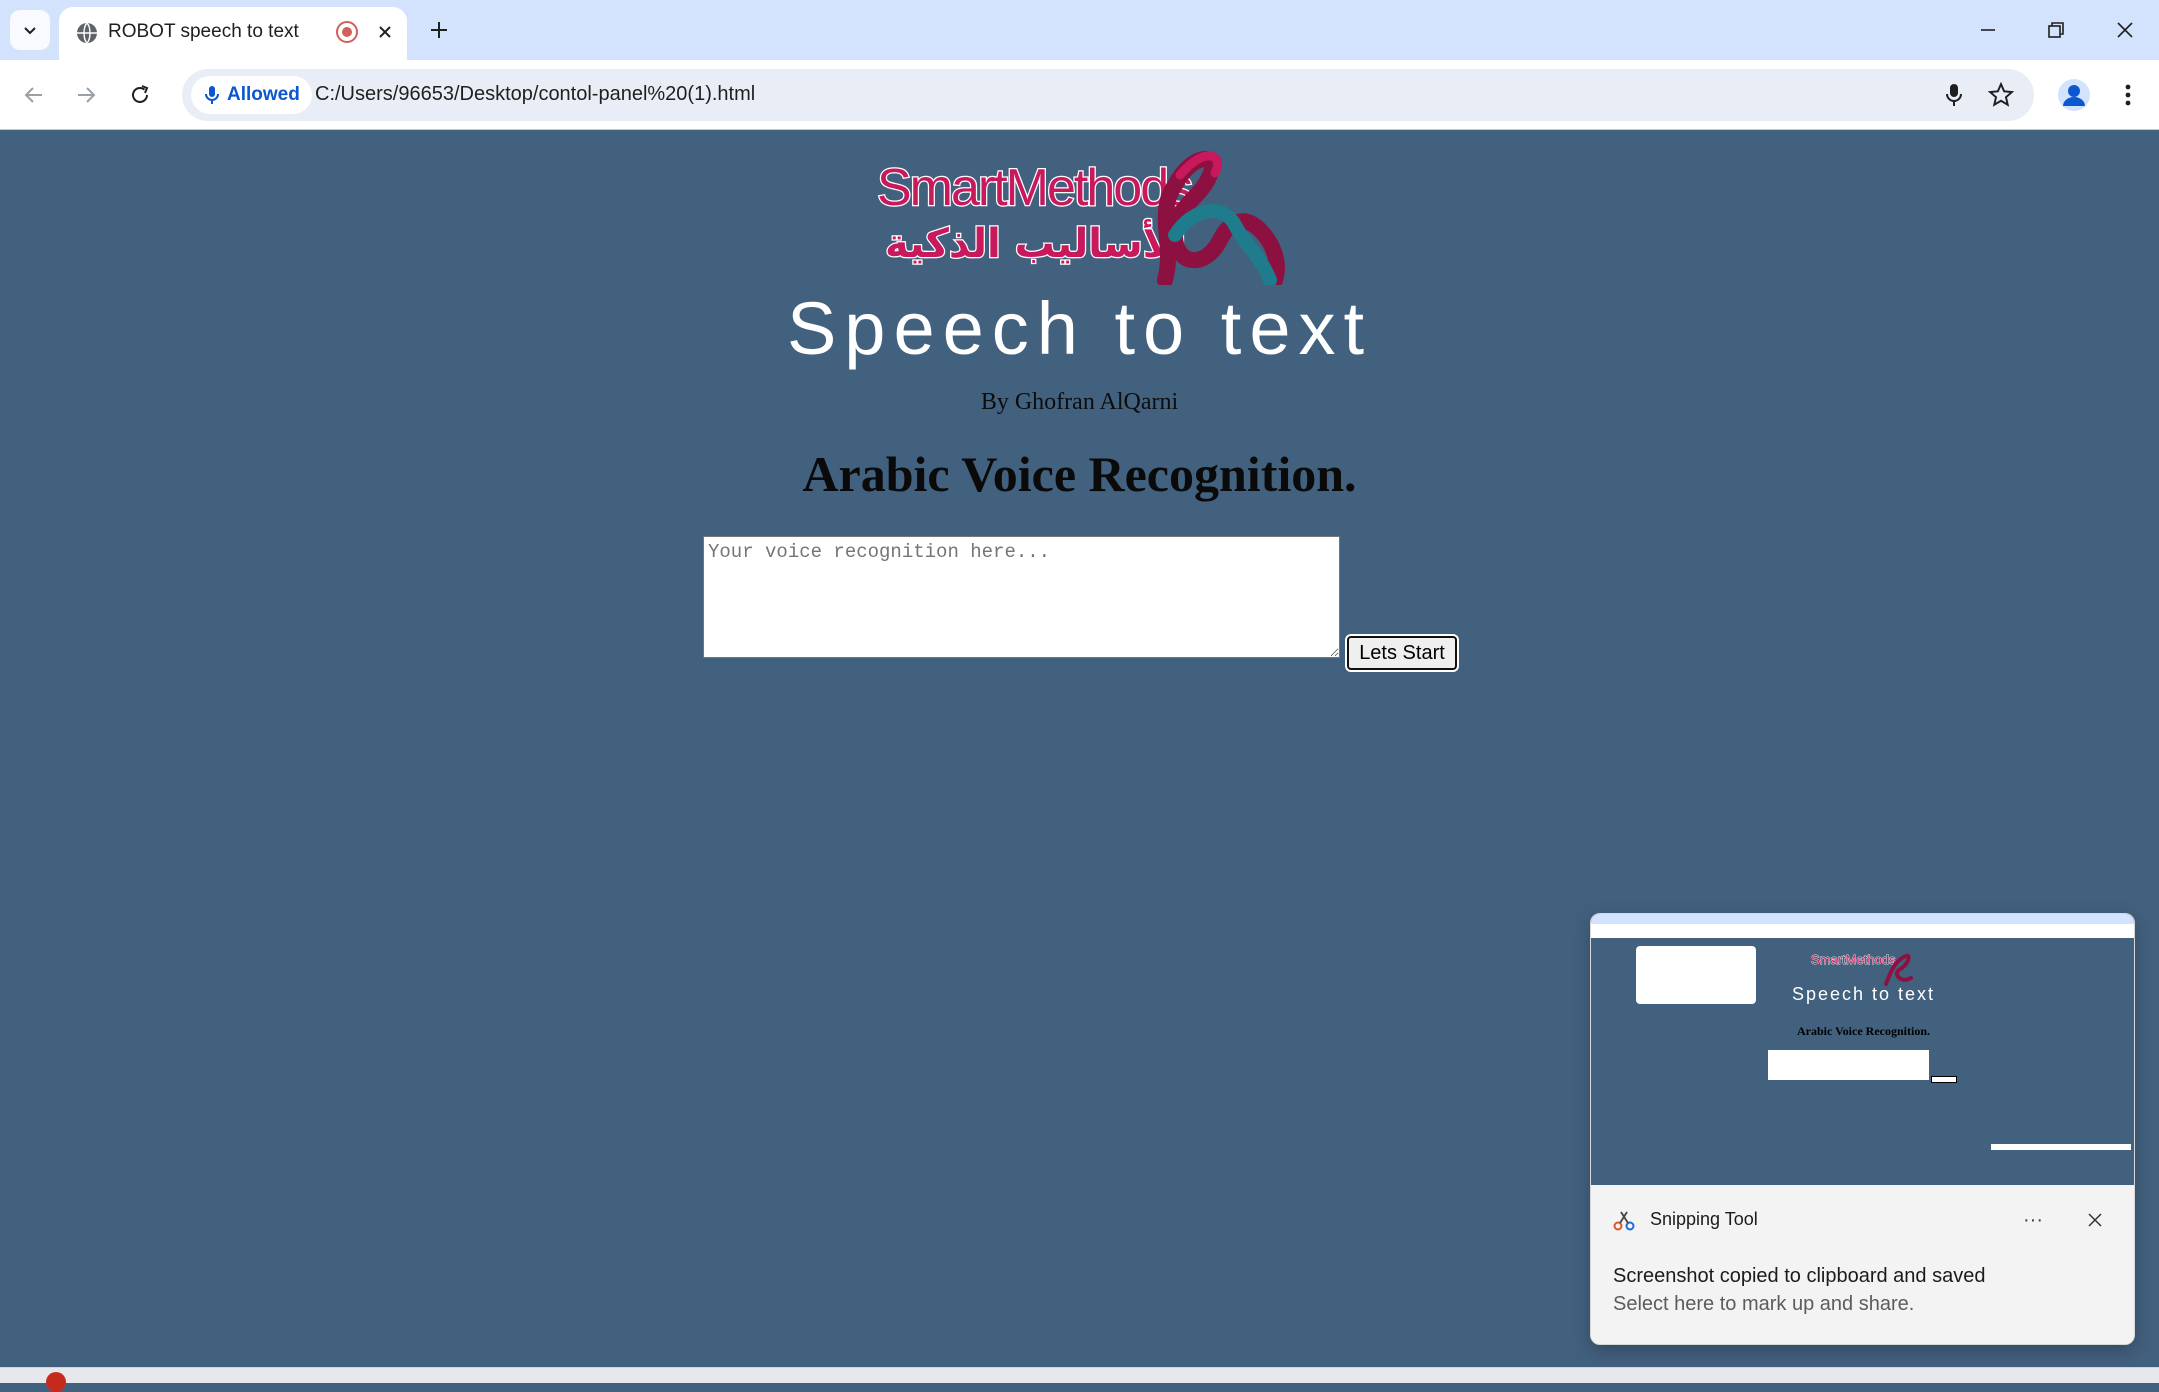 This screenshot has height=1392, width=2159. Describe the element at coordinates (1079, 1379) in the screenshot. I see `taskbar-edge` at that location.